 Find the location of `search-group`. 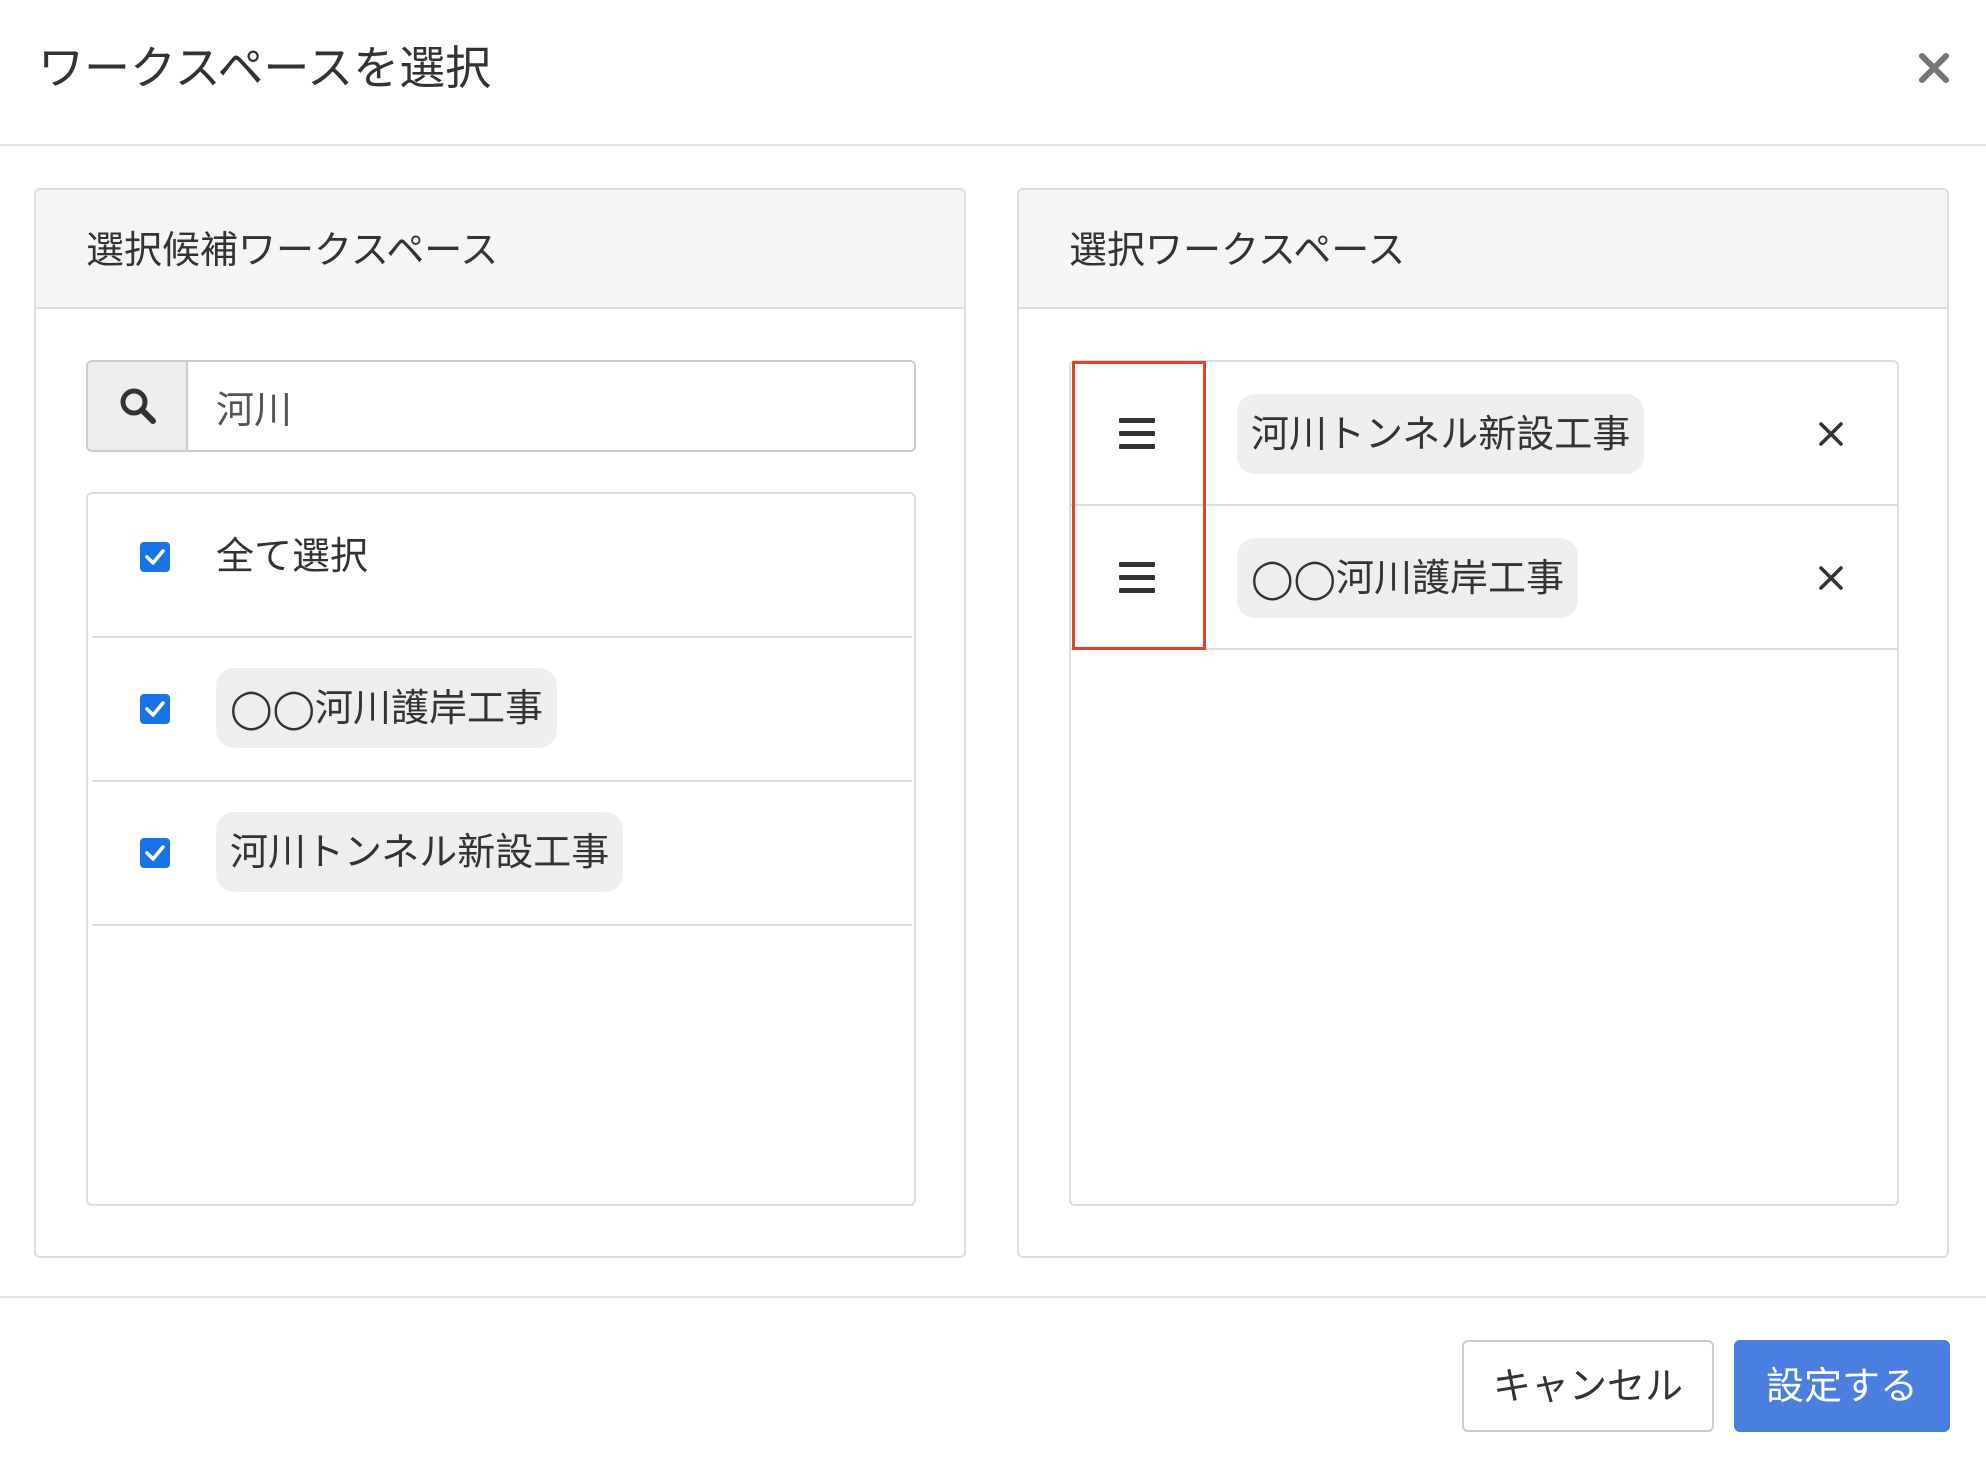

search-group is located at coordinates (501, 406).